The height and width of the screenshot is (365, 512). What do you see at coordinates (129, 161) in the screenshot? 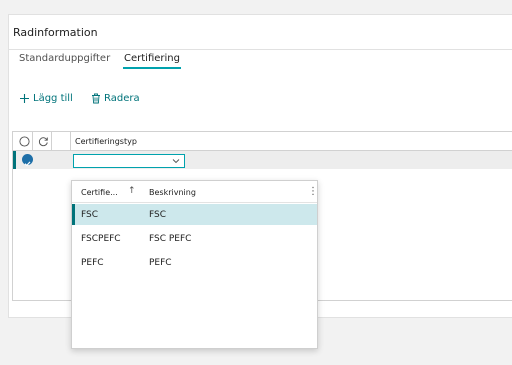
I see `certification-type-input` at bounding box center [129, 161].